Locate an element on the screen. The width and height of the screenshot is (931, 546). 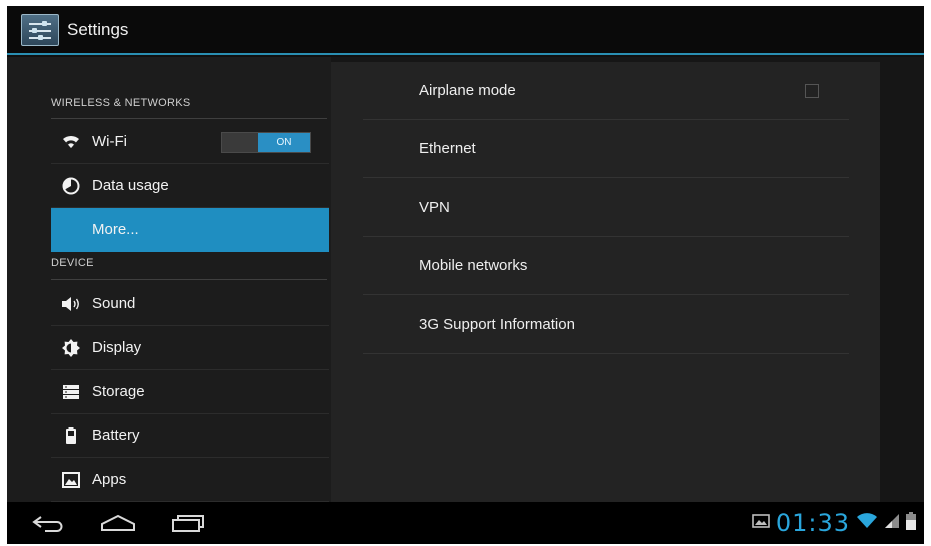
wifi-icon is located at coordinates (71, 142).